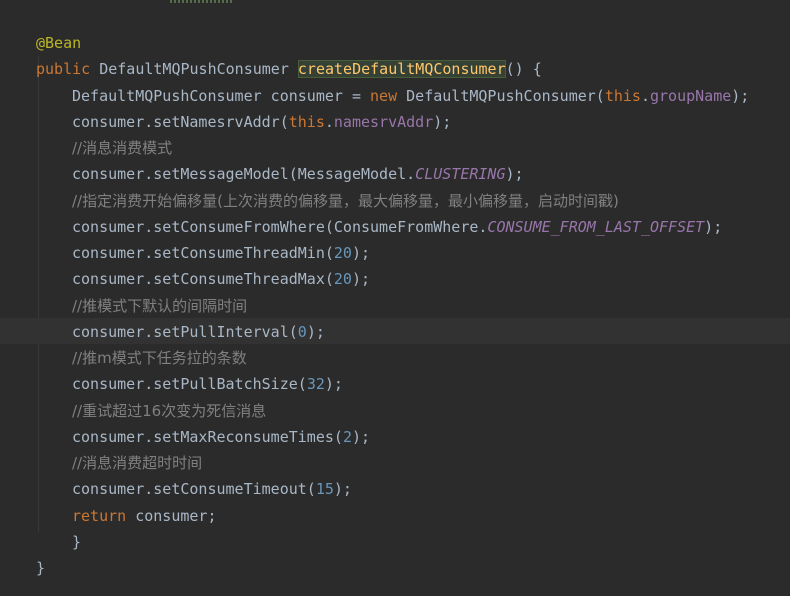 This screenshot has width=790, height=596. I want to click on code-token: DefaultMQPushConsumer, so click(198, 69).